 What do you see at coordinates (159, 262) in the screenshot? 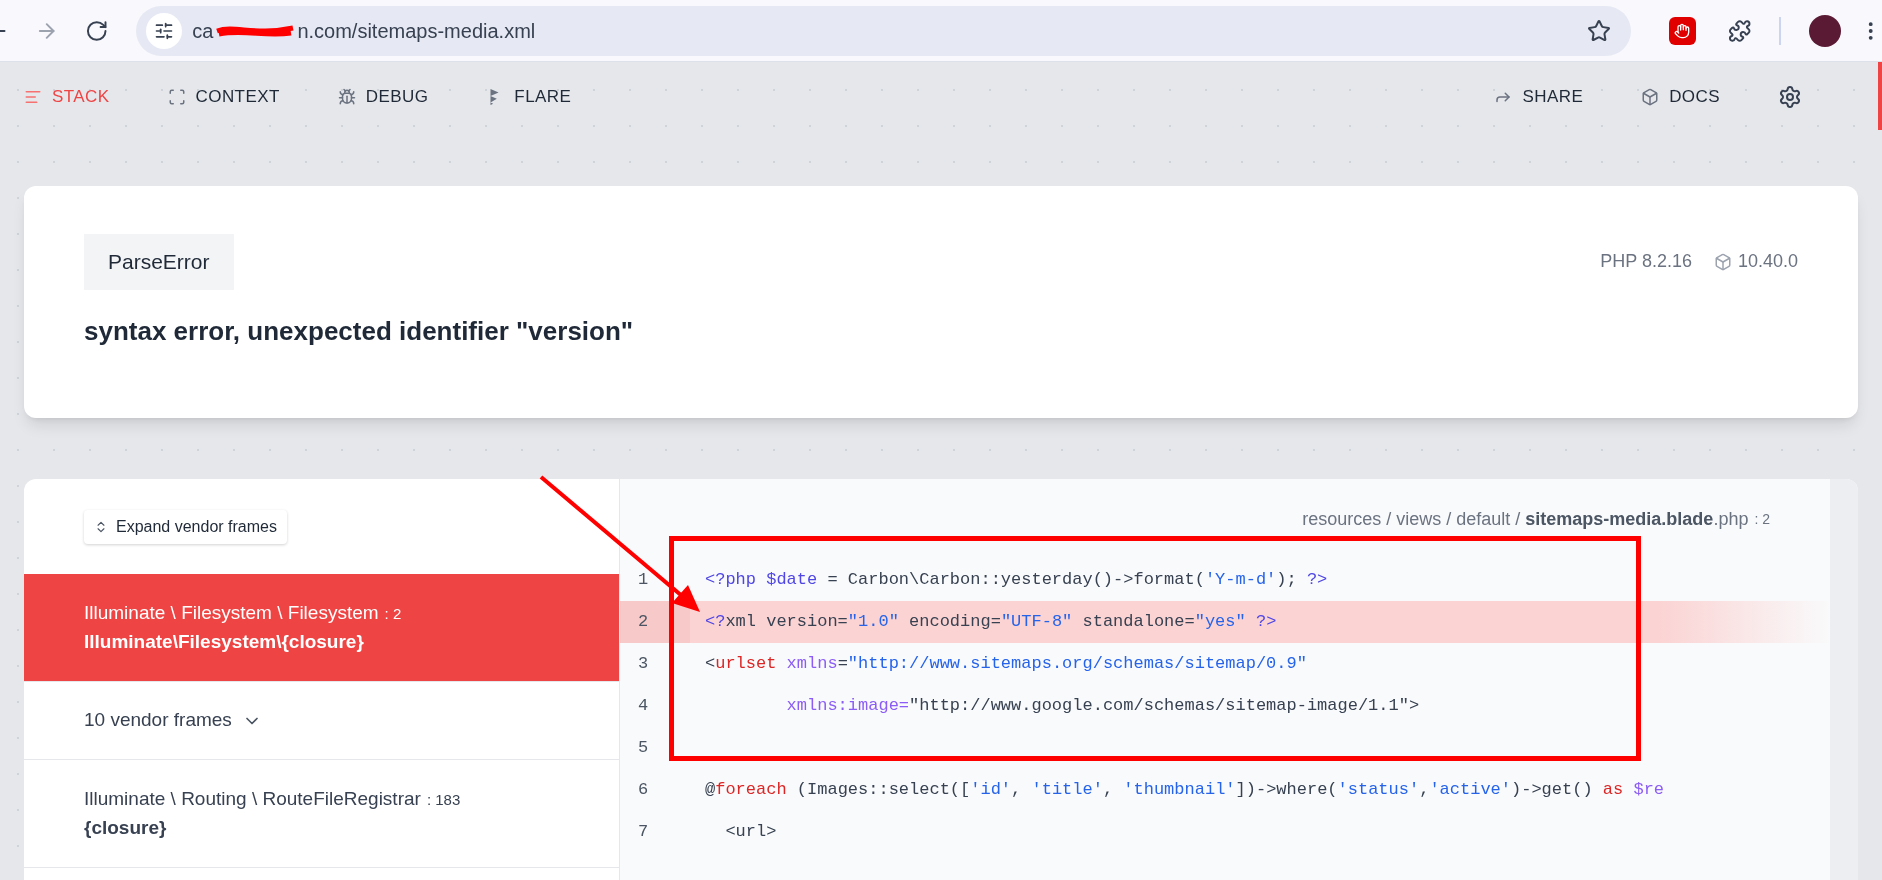
I see `exception-class-label: ParseError` at bounding box center [159, 262].